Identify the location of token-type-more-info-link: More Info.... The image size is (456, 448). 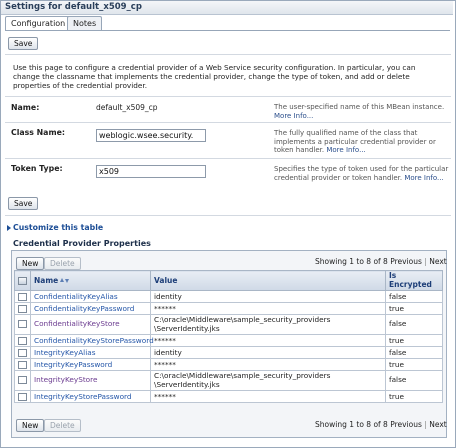
(423, 178).